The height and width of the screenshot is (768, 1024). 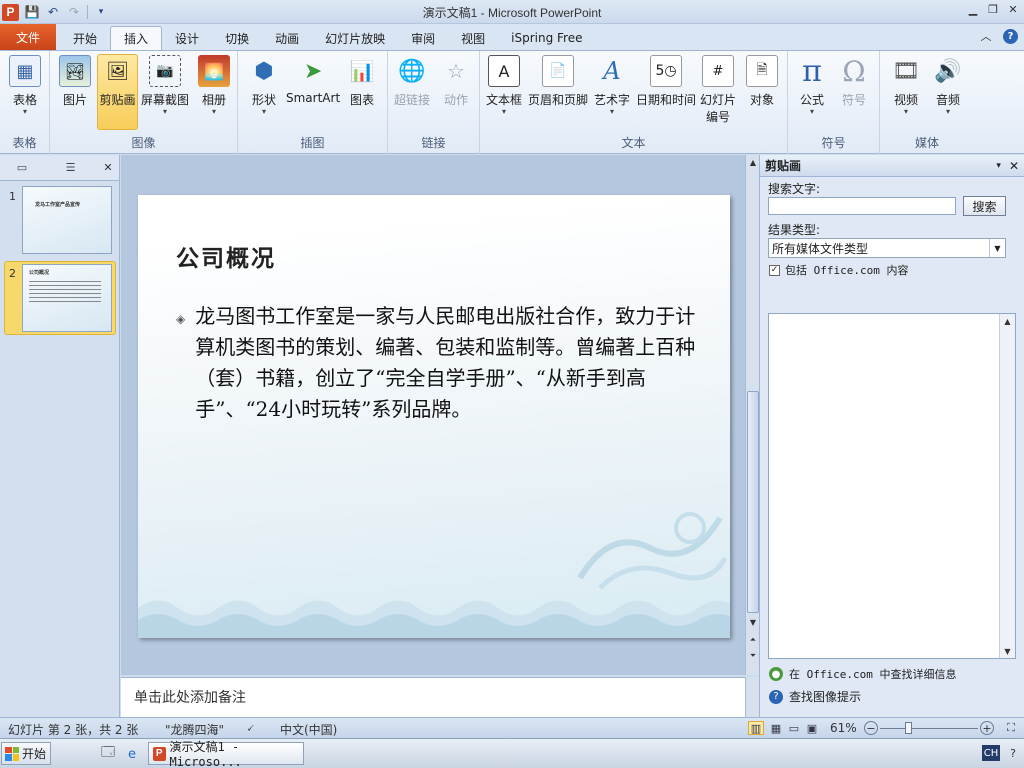 What do you see at coordinates (984, 206) in the screenshot?
I see `search-button: 搜索` at bounding box center [984, 206].